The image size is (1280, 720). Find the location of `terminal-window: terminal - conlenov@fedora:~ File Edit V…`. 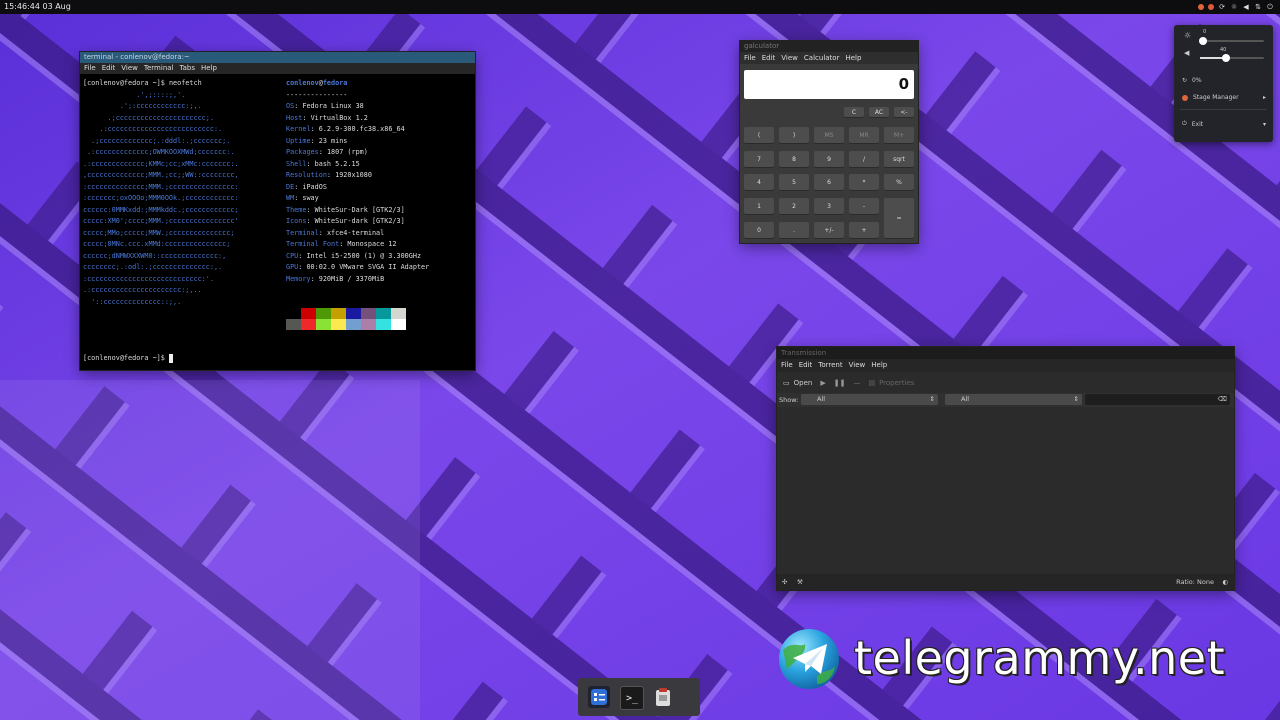

terminal-window: terminal - conlenov@fedora:~ File Edit V… is located at coordinates (277, 211).